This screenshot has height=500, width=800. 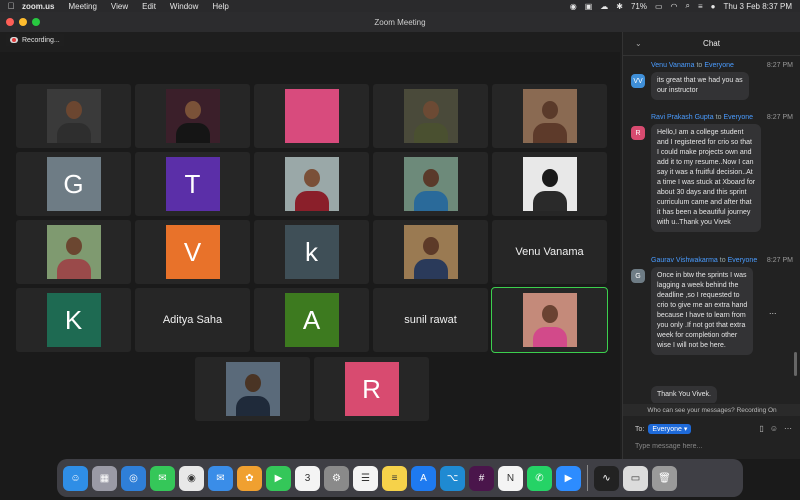 I want to click on battery-percent: 71%, so click(x=639, y=6).